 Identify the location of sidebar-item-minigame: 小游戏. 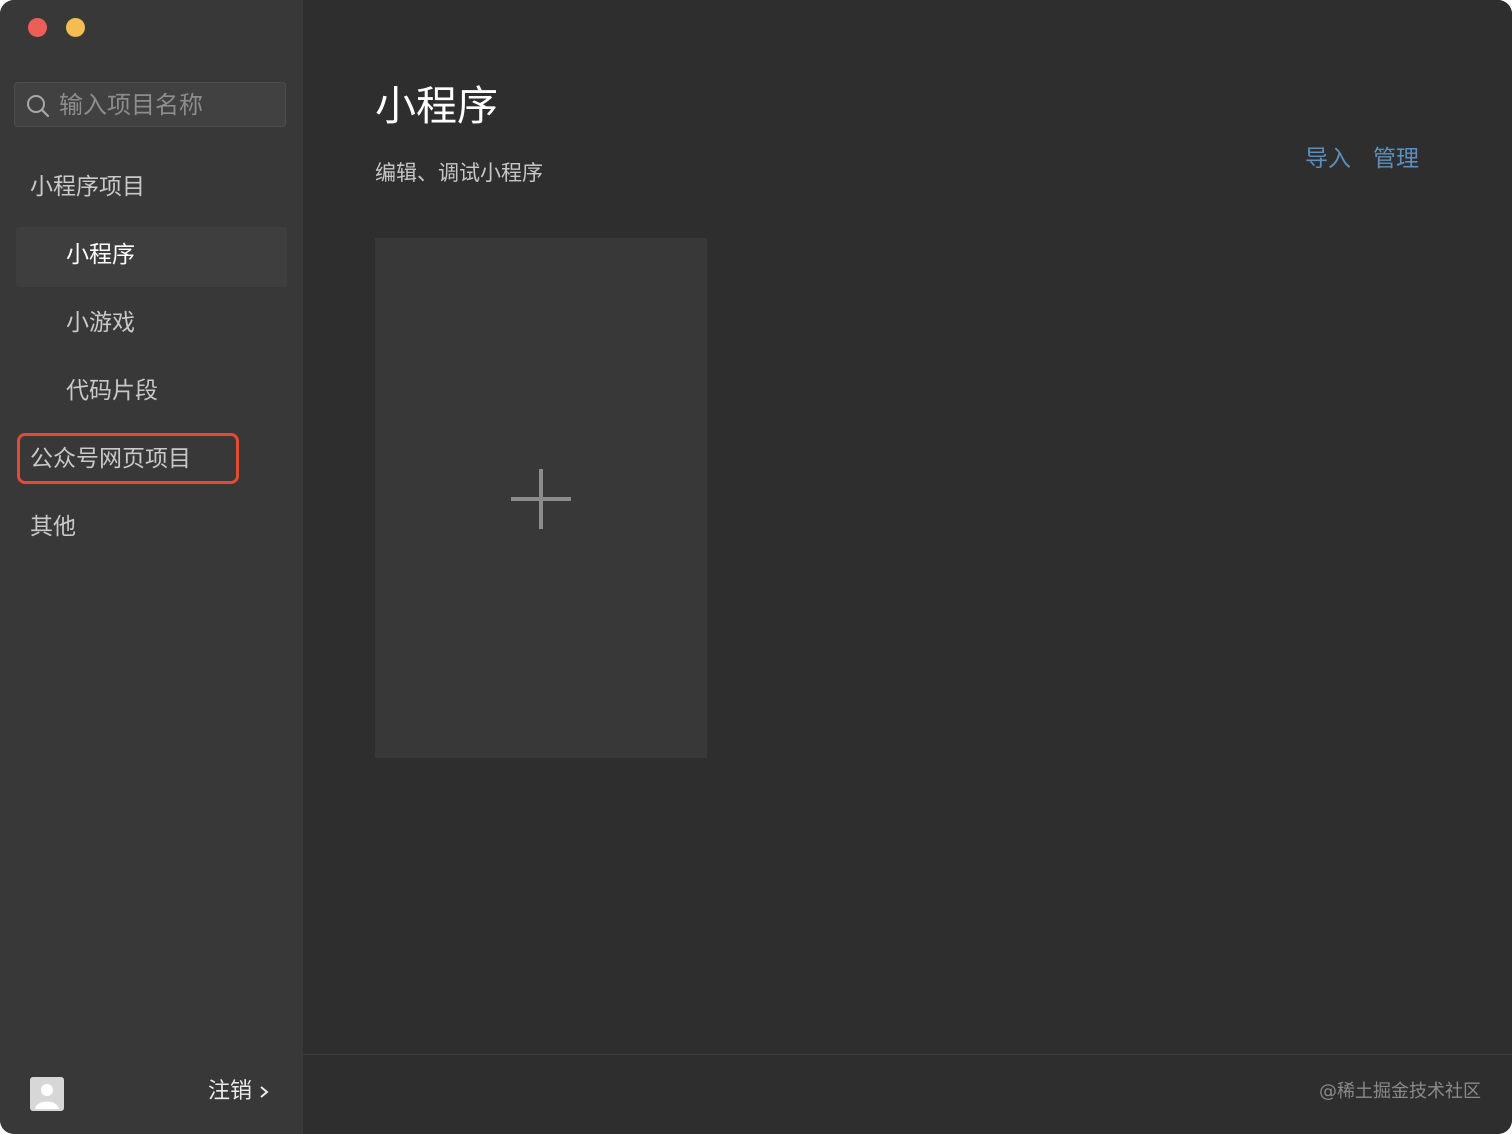
(100, 323).